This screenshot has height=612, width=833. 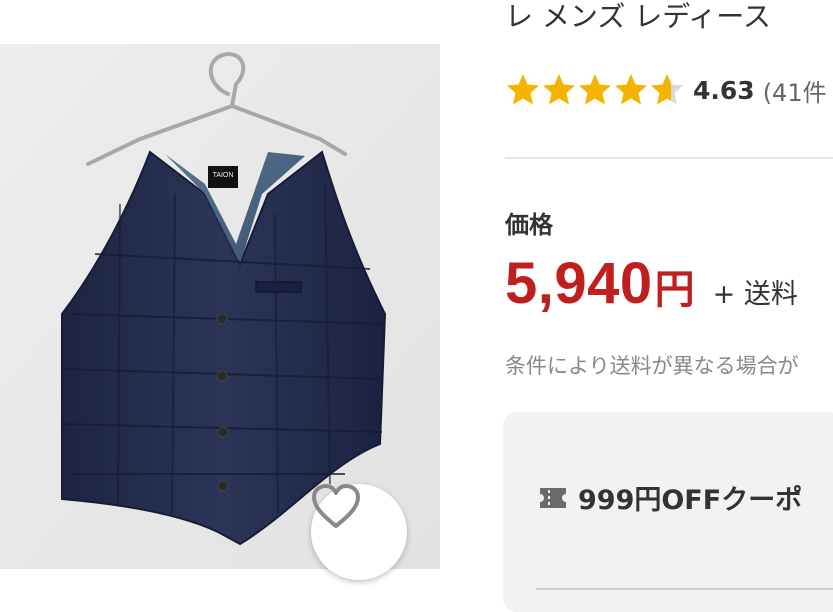 What do you see at coordinates (684, 589) in the screenshot?
I see `coupon-divider` at bounding box center [684, 589].